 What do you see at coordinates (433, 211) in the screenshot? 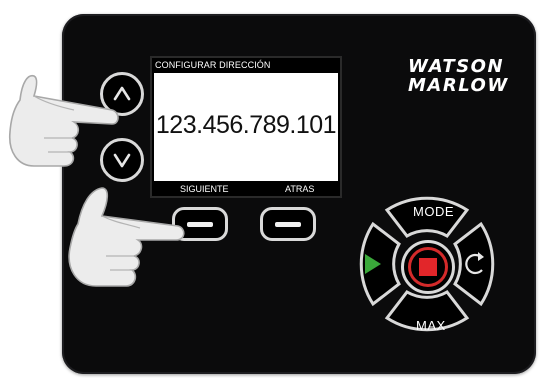
I see `mode-label: MODE` at bounding box center [433, 211].